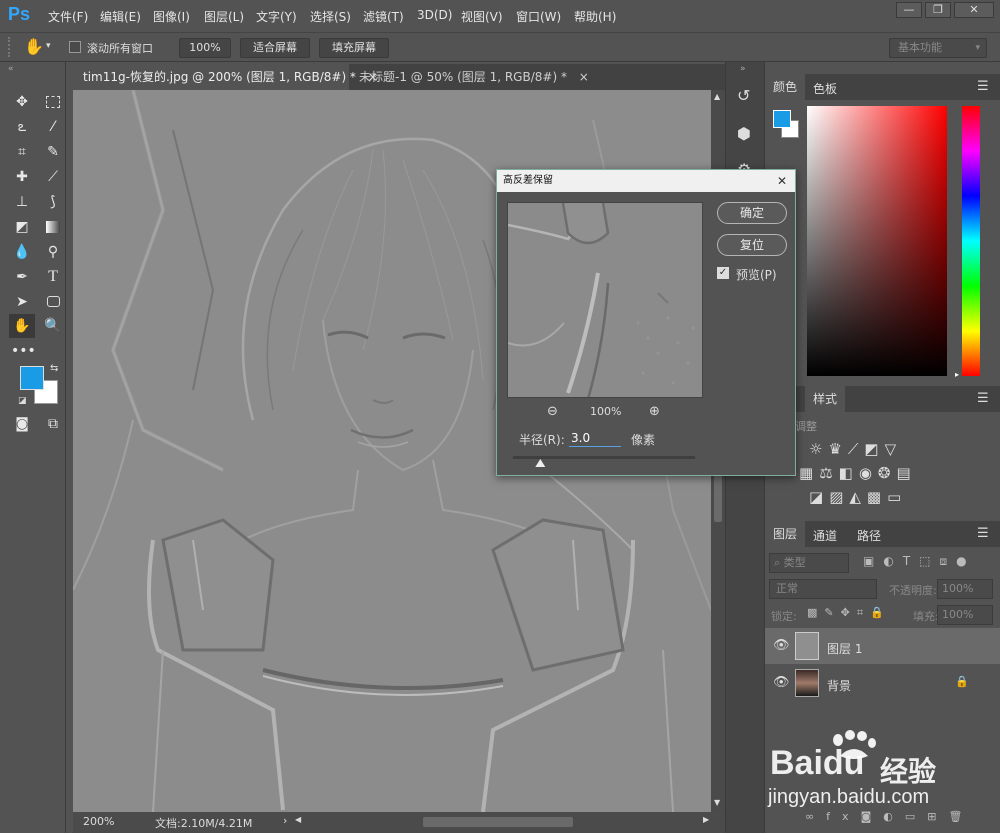 This screenshot has width=1000, height=833. I want to click on more-tools-icon: •••, so click(23, 351).